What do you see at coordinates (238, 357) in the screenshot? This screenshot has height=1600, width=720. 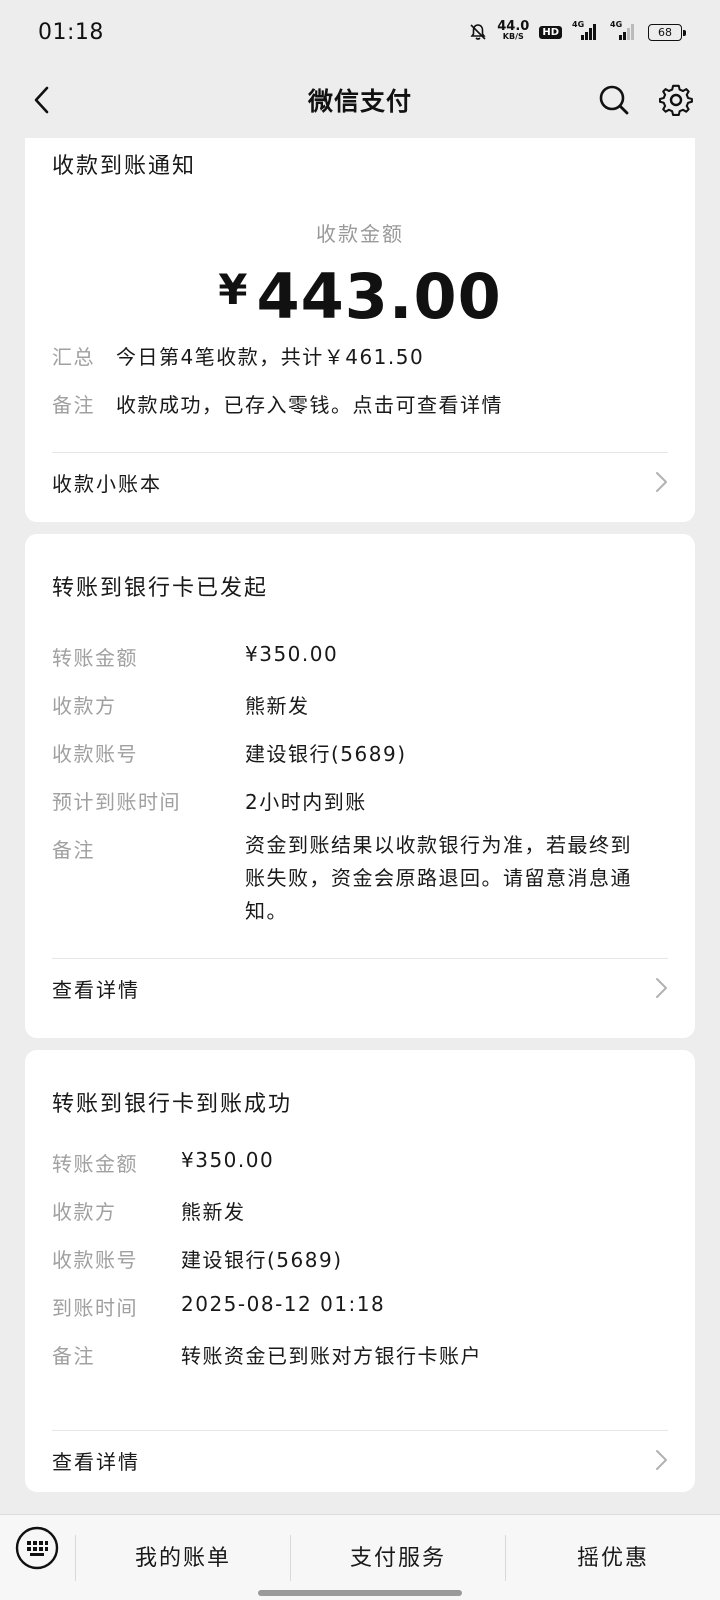 I see `summary-row: 汇总 今日第4笔收款，共计￥461.50` at bounding box center [238, 357].